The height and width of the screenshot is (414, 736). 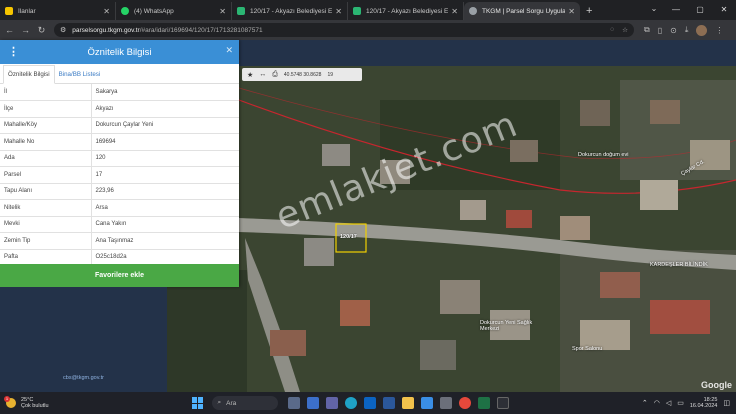 What do you see at coordinates (302, 74) in the screenshot?
I see `map-toolbar: ★ ↔ ⎙ 40.5748 30.8628 19` at bounding box center [302, 74].